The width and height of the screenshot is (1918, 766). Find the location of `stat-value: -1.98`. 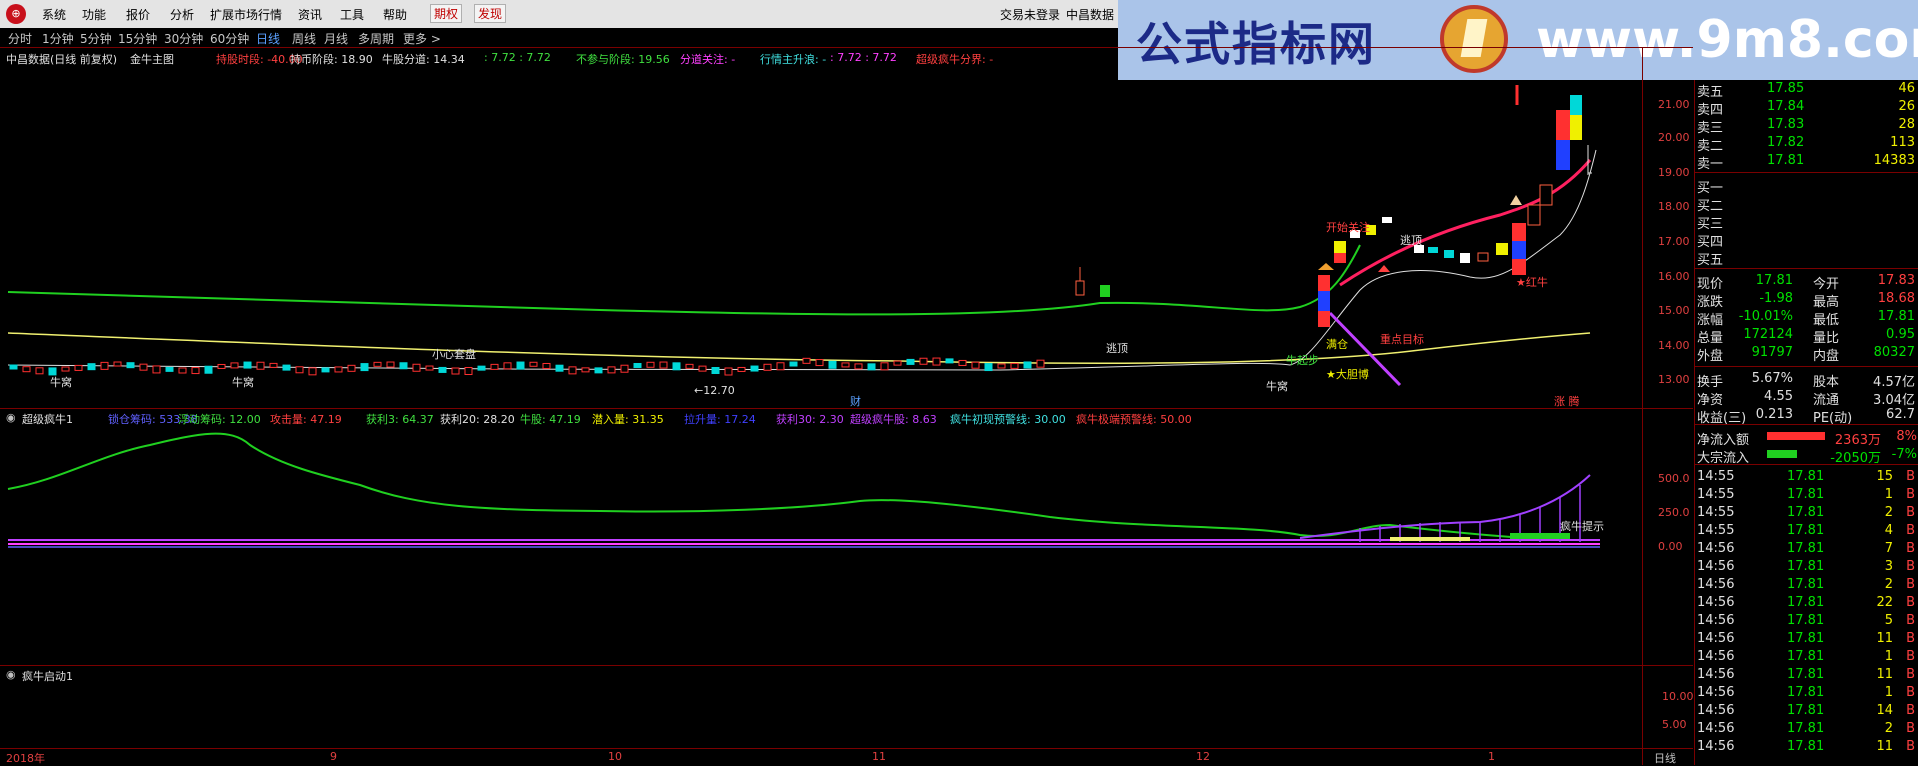

stat-value: -1.98 is located at coordinates (1776, 298).